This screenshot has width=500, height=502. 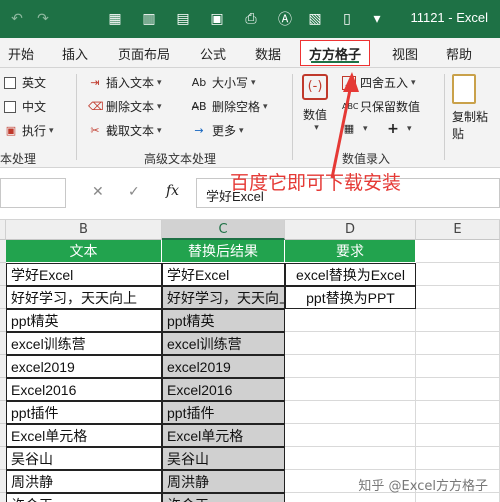 I want to click on tab-fangfang: 方方格子, so click(x=335, y=53).